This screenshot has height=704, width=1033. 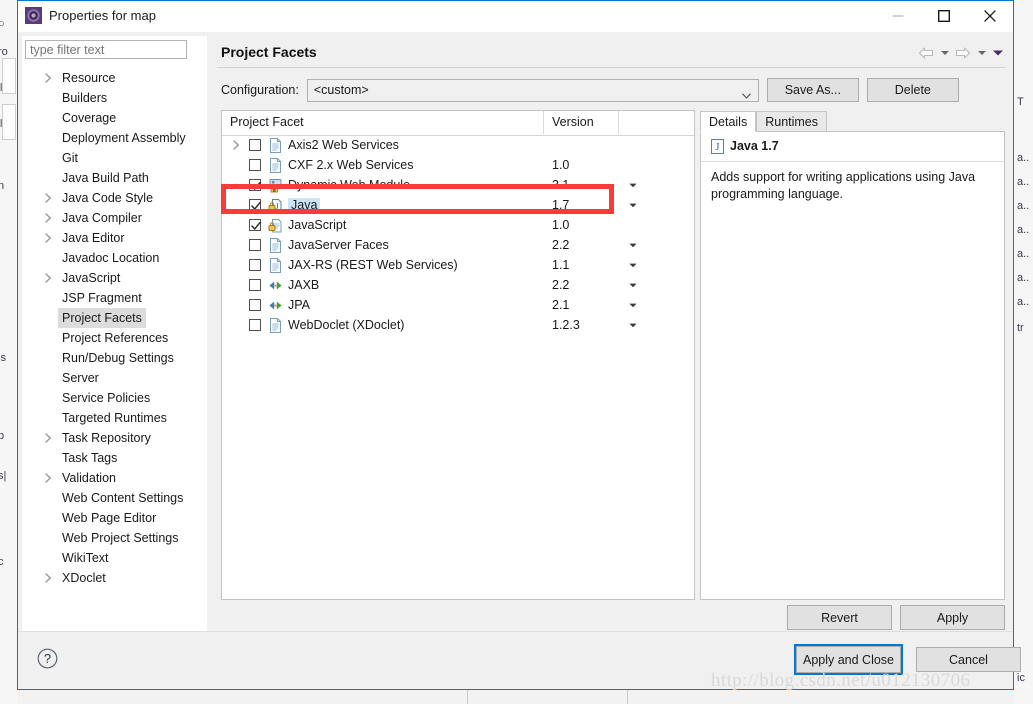 I want to click on sidebar-item-java-compiler: Java Compiler, so click(x=114, y=218).